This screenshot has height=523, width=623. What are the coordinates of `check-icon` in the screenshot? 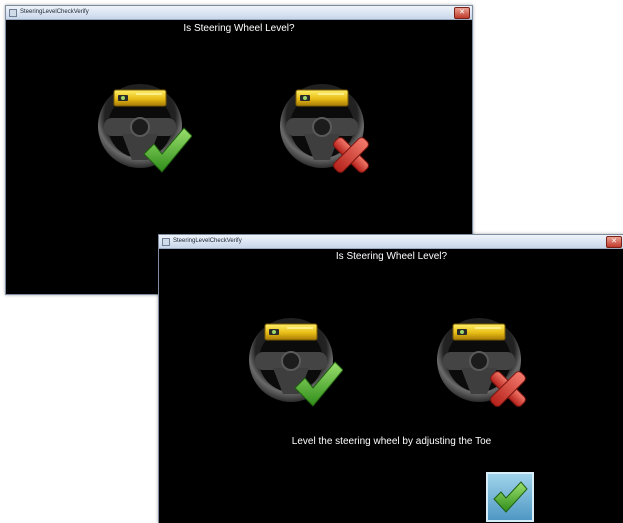 It's located at (510, 497).